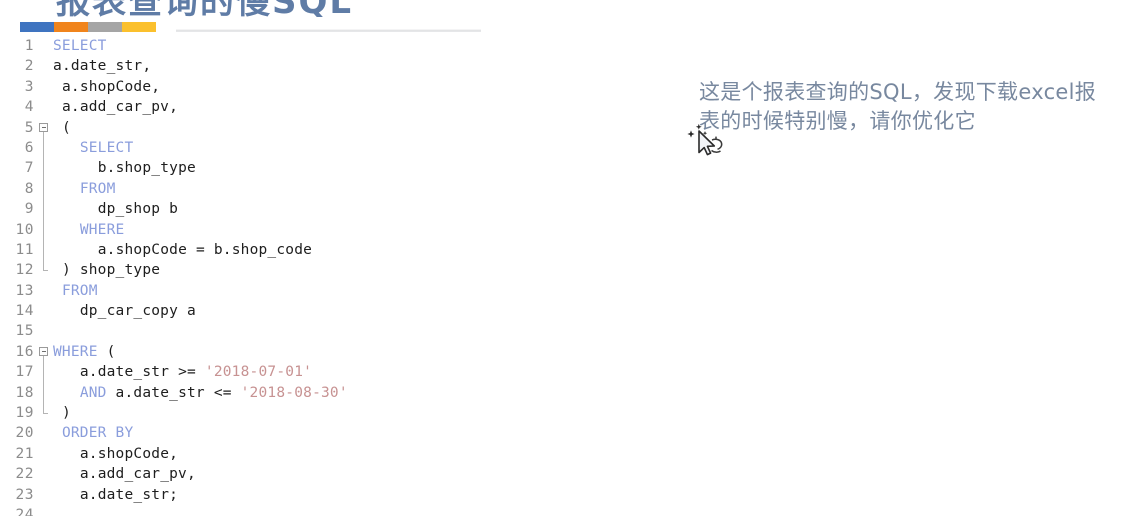  I want to click on code-line: 13 FROM, so click(280, 291).